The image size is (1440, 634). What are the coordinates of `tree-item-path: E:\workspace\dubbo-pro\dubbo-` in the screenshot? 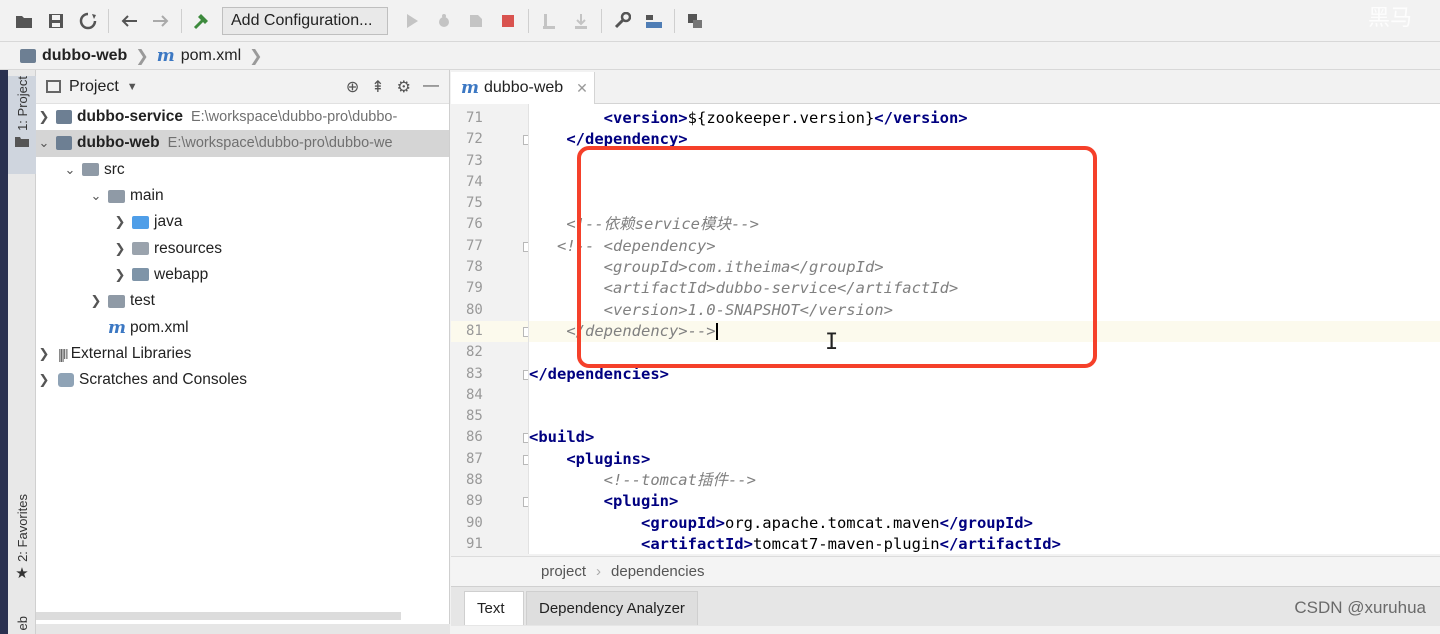 It's located at (294, 117).